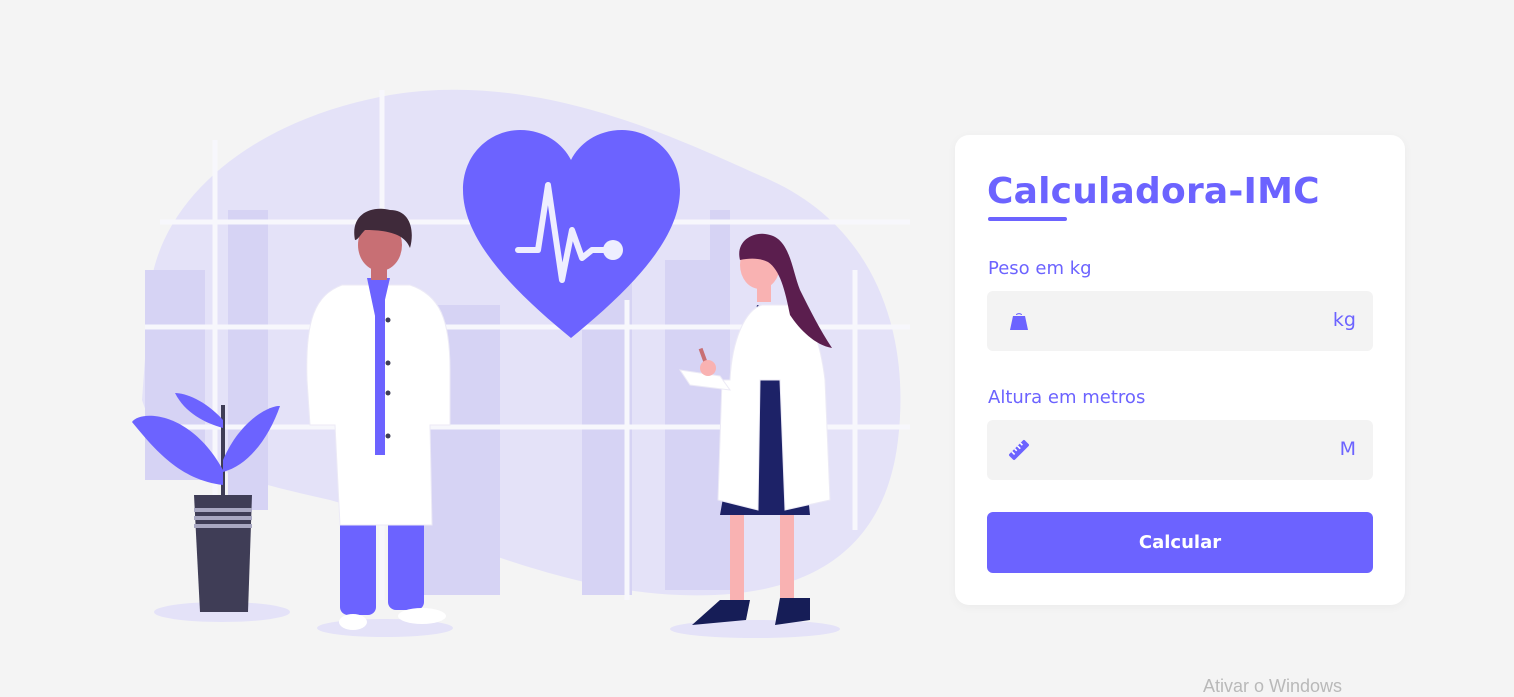  Describe the element at coordinates (1019, 321) in the screenshot. I see `weight-icon` at that location.